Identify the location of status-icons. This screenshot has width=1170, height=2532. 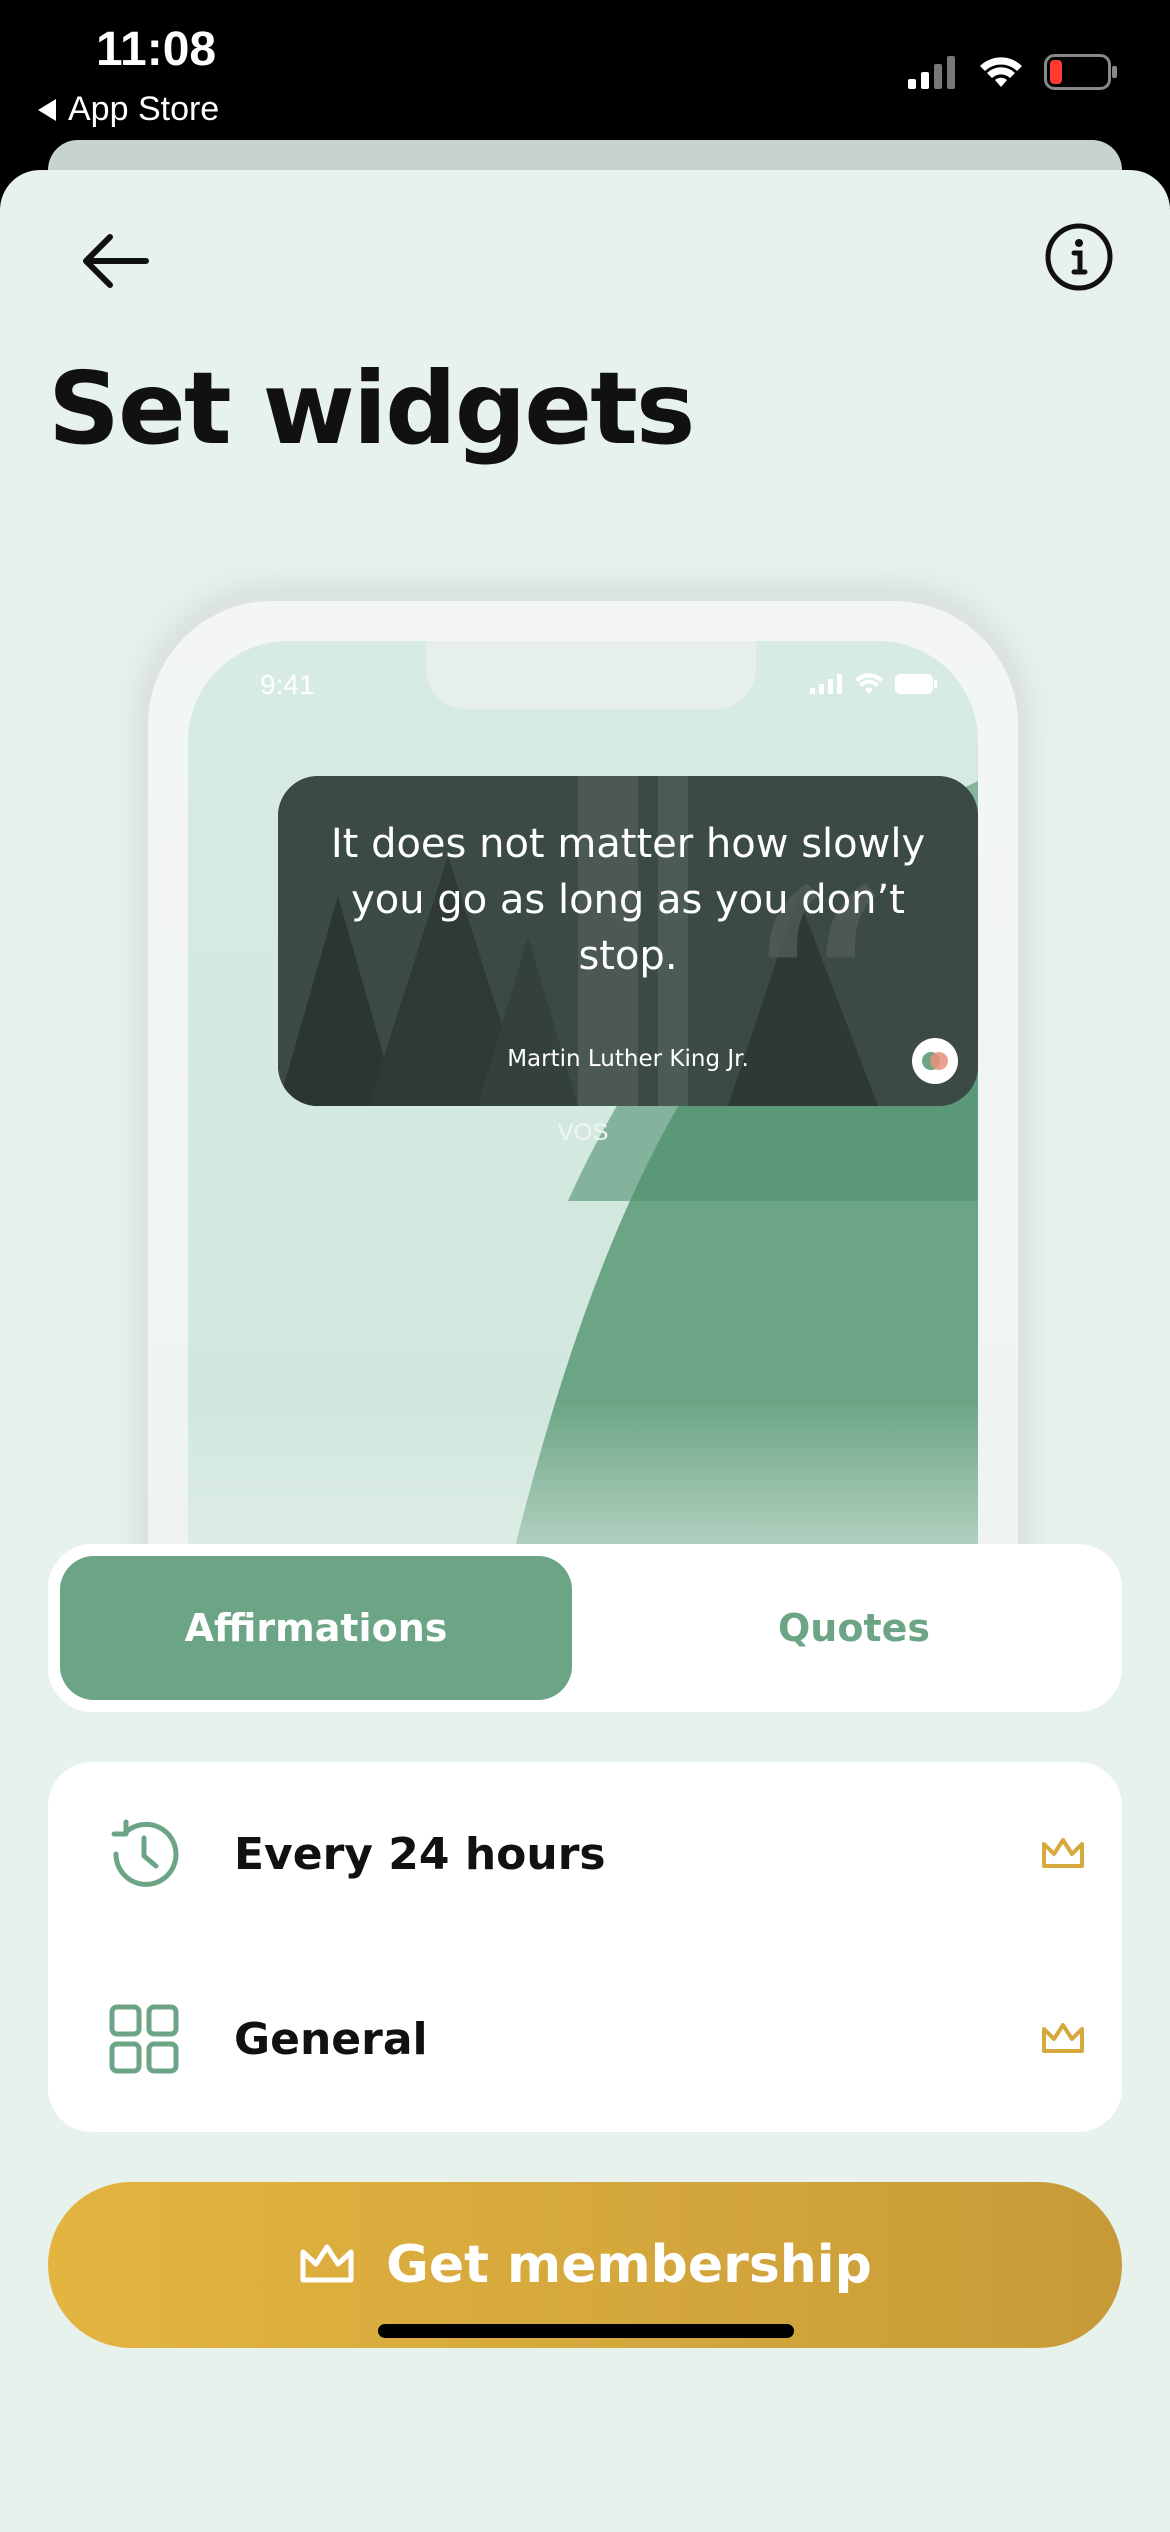
(1013, 72).